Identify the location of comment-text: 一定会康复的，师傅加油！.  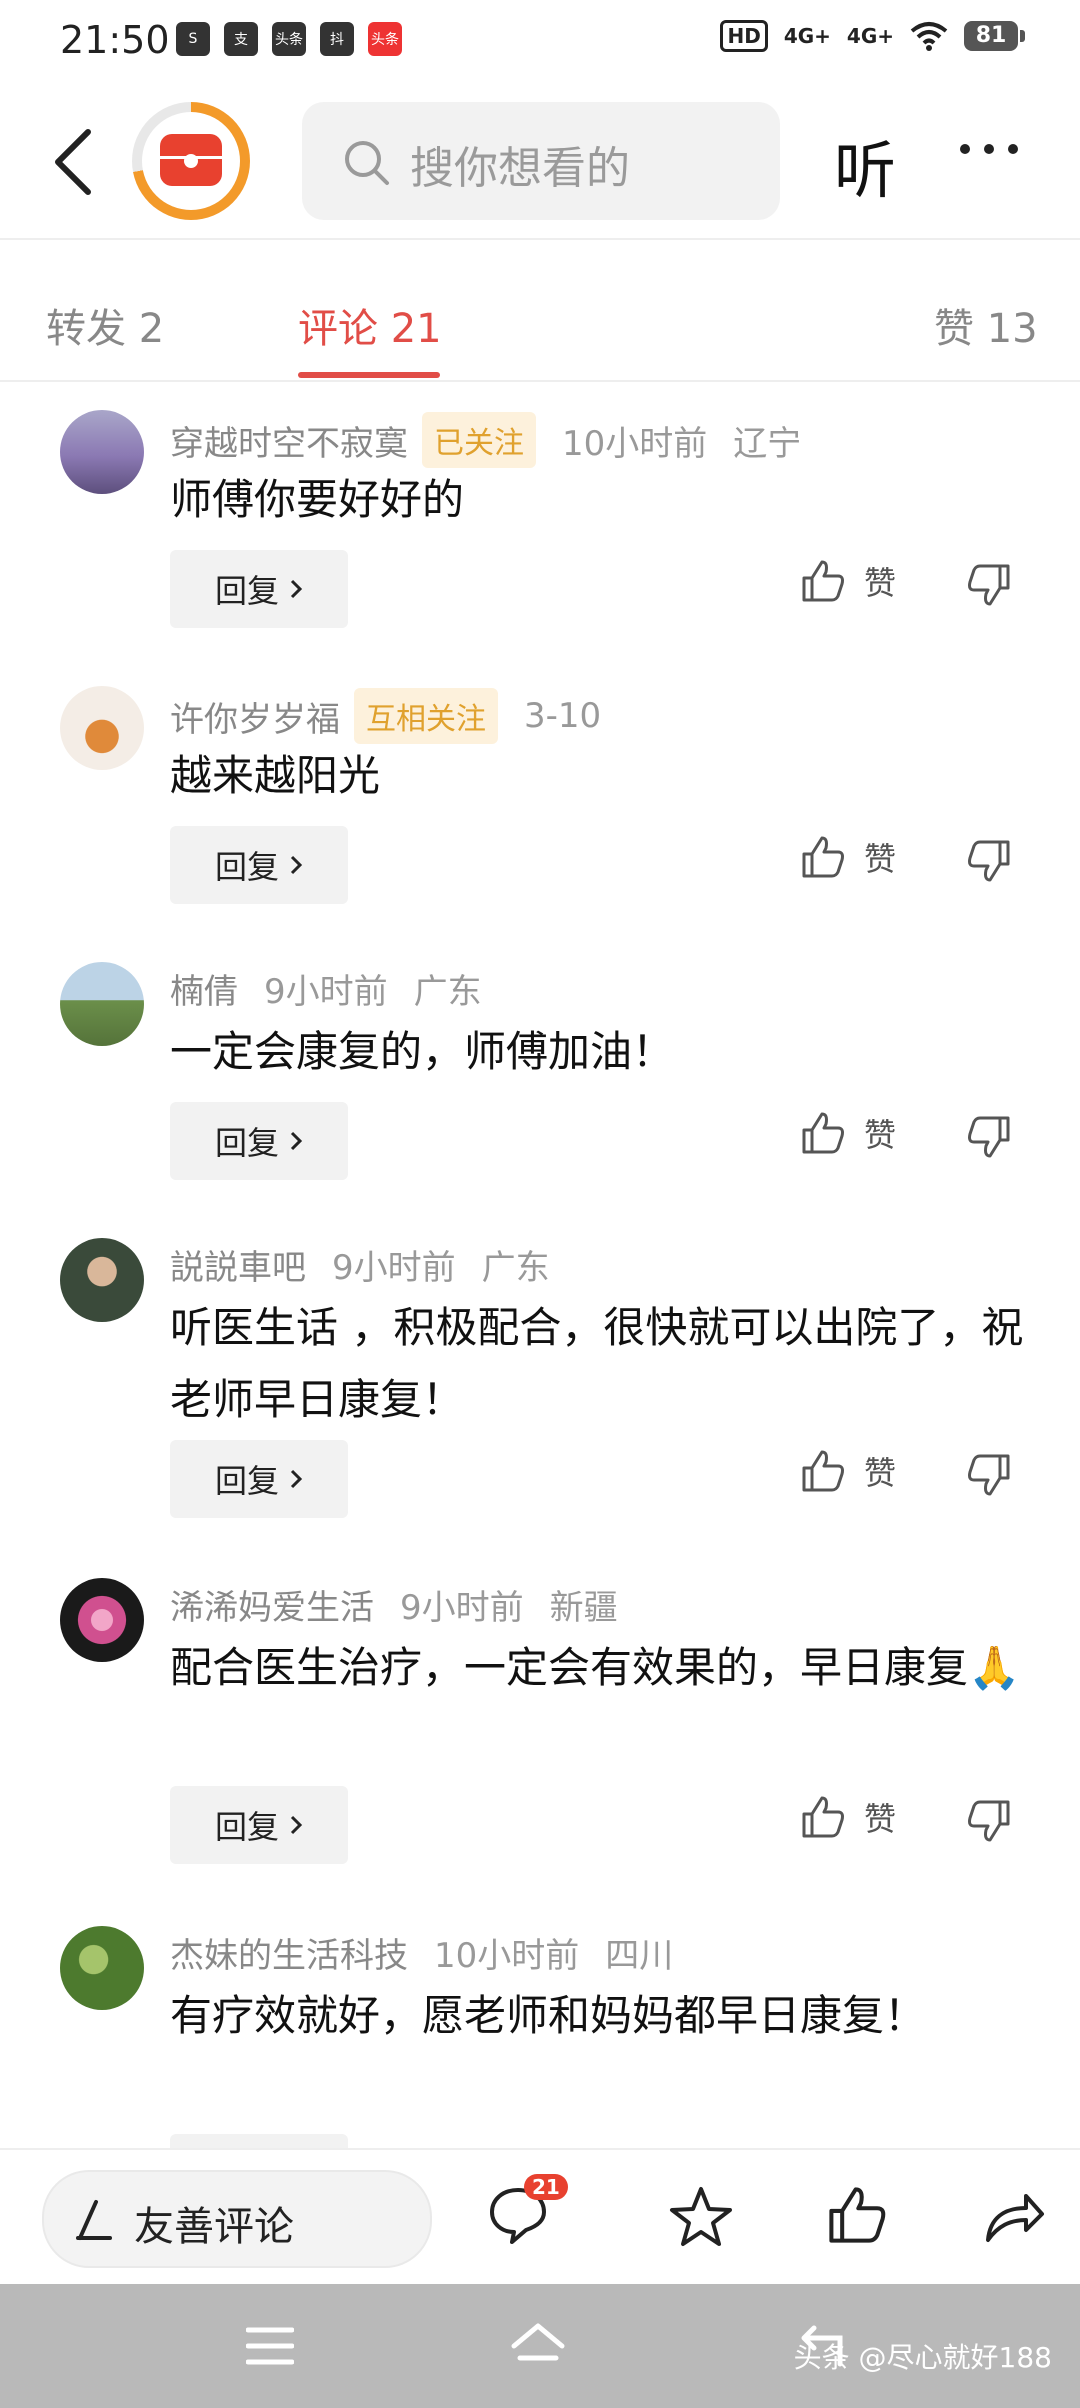
(422, 1051).